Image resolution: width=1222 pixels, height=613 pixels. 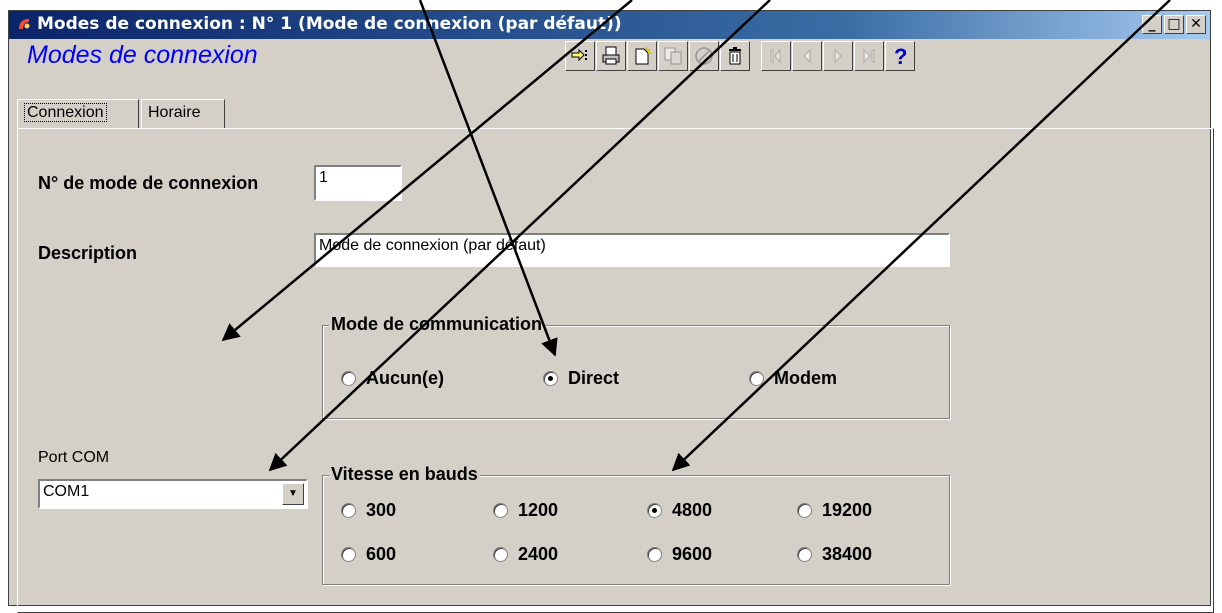 I want to click on help-button: ?, so click(x=900, y=56).